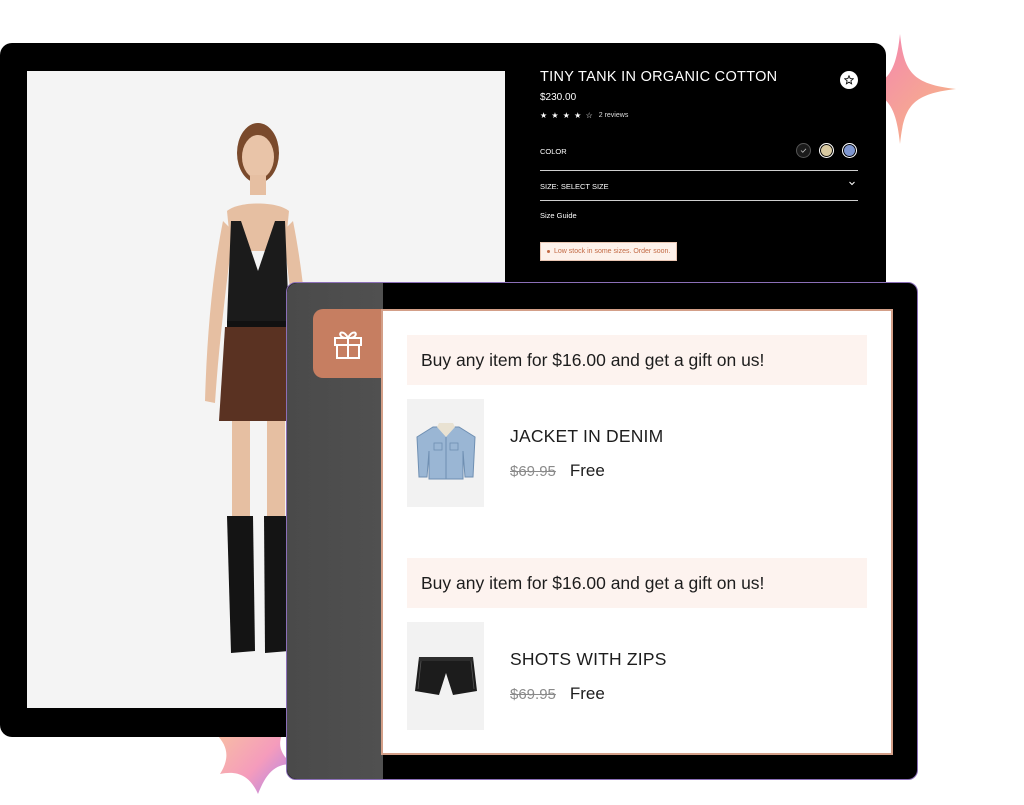 This screenshot has width=1024, height=805. What do you see at coordinates (588, 659) in the screenshot?
I see `item-name: SHOTS WITH ZIPS` at bounding box center [588, 659].